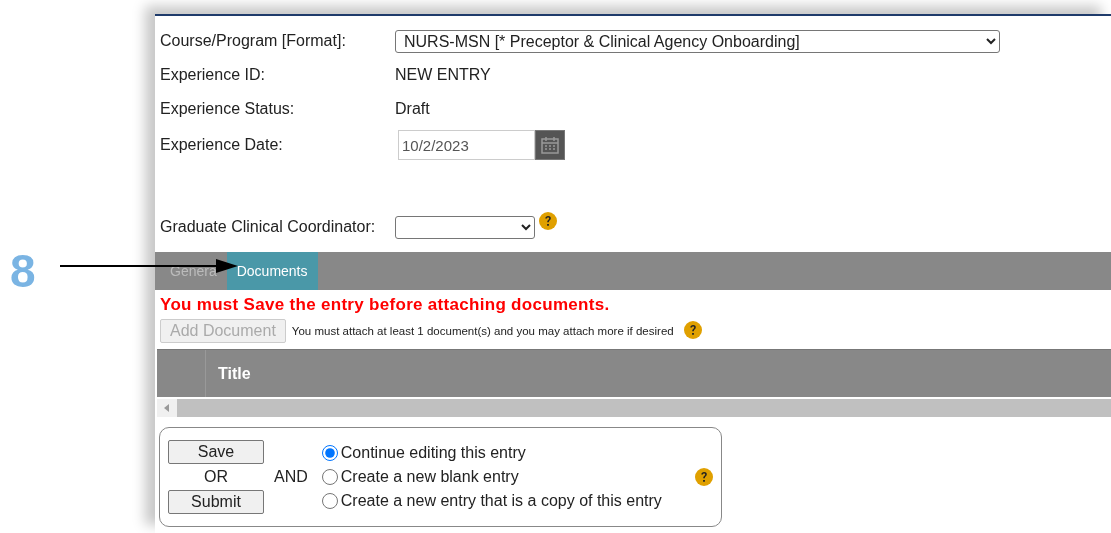  Describe the element at coordinates (443, 75) in the screenshot. I see `field-value: NEW ENTRY` at that location.